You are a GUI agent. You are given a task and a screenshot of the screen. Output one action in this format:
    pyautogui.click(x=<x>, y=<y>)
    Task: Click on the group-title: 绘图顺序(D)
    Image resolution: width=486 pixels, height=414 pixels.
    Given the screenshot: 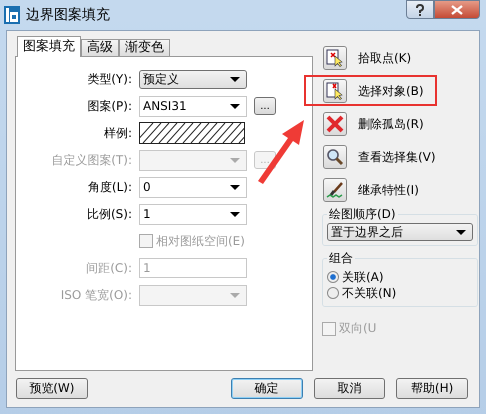 What is the action you would take?
    pyautogui.click(x=362, y=214)
    